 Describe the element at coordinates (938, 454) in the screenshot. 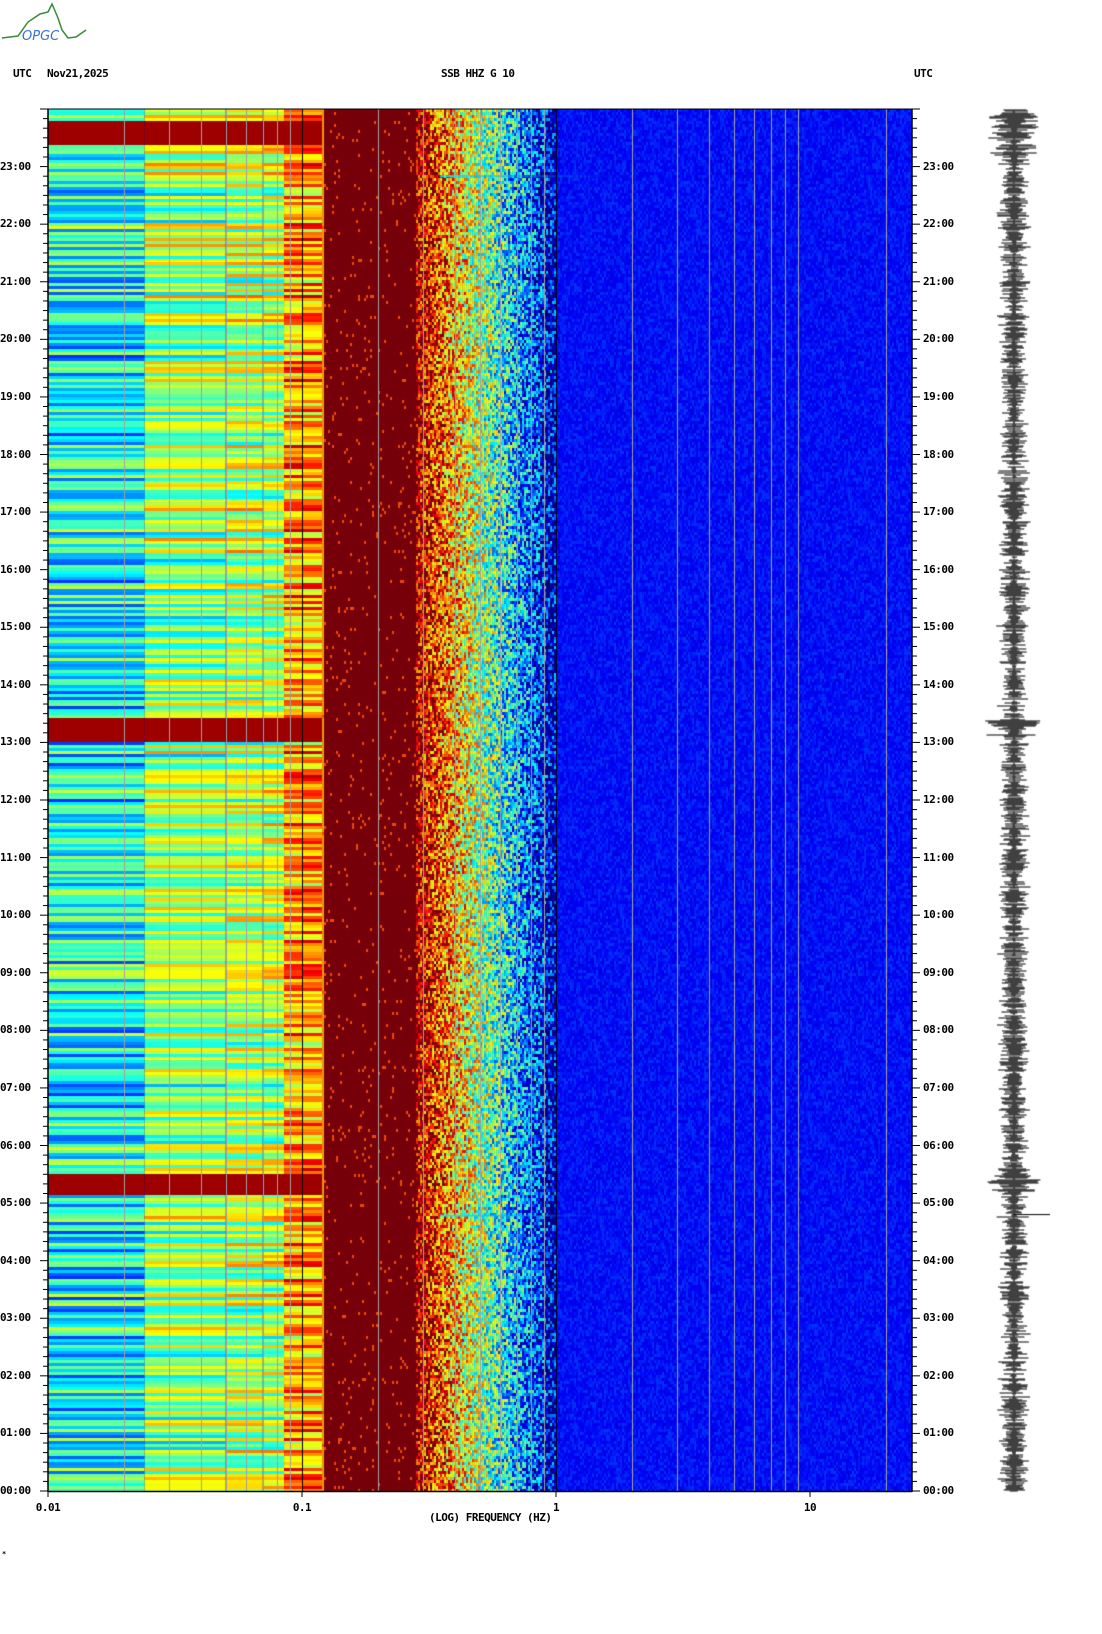

I see `y-tick-label-right: 18:00` at that location.